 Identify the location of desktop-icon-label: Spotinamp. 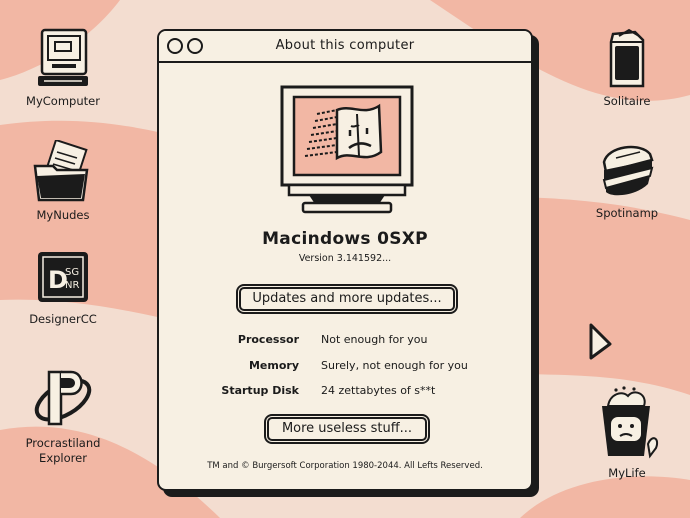
(627, 213).